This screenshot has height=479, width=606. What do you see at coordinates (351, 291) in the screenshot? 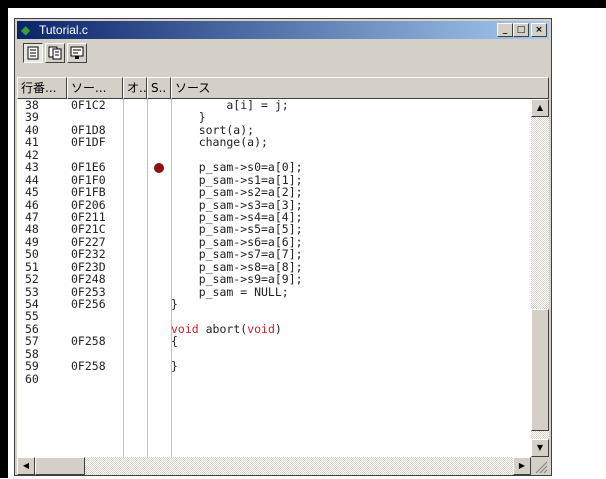
I see `source-line: p_sam = NULL;` at bounding box center [351, 291].